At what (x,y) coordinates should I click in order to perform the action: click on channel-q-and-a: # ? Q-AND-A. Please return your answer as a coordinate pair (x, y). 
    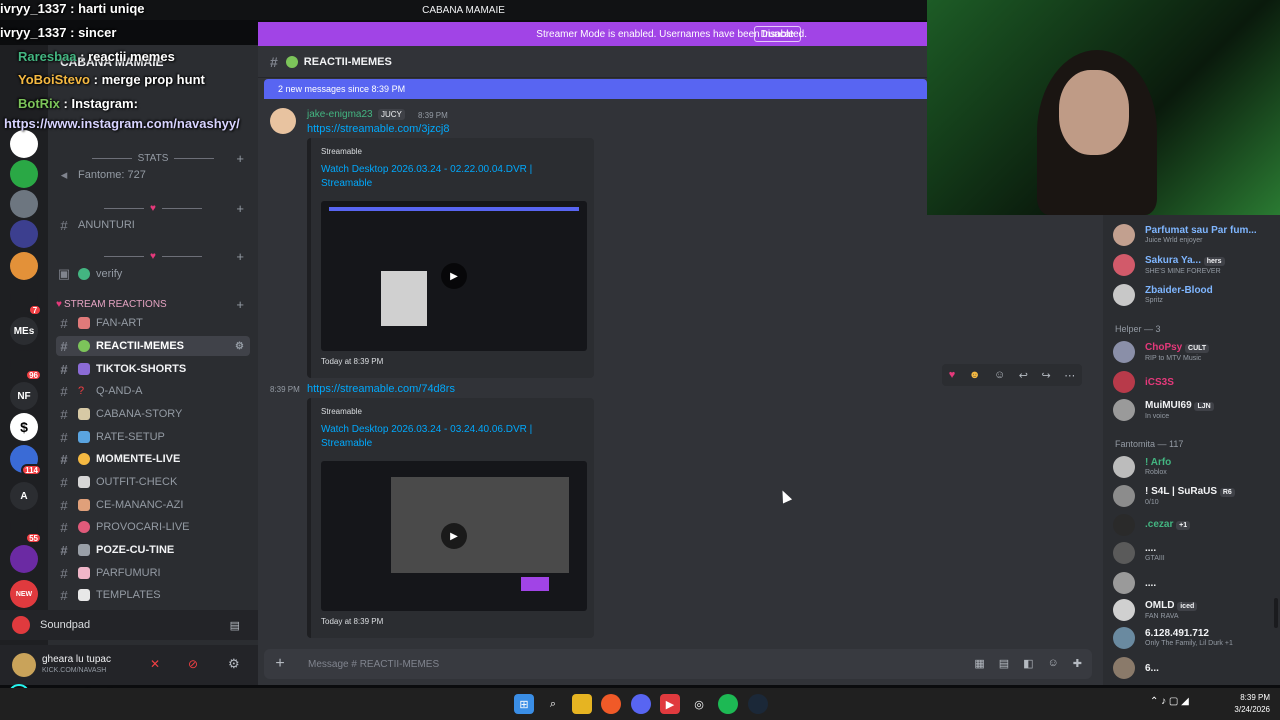
    Looking at the image, I should click on (153, 391).